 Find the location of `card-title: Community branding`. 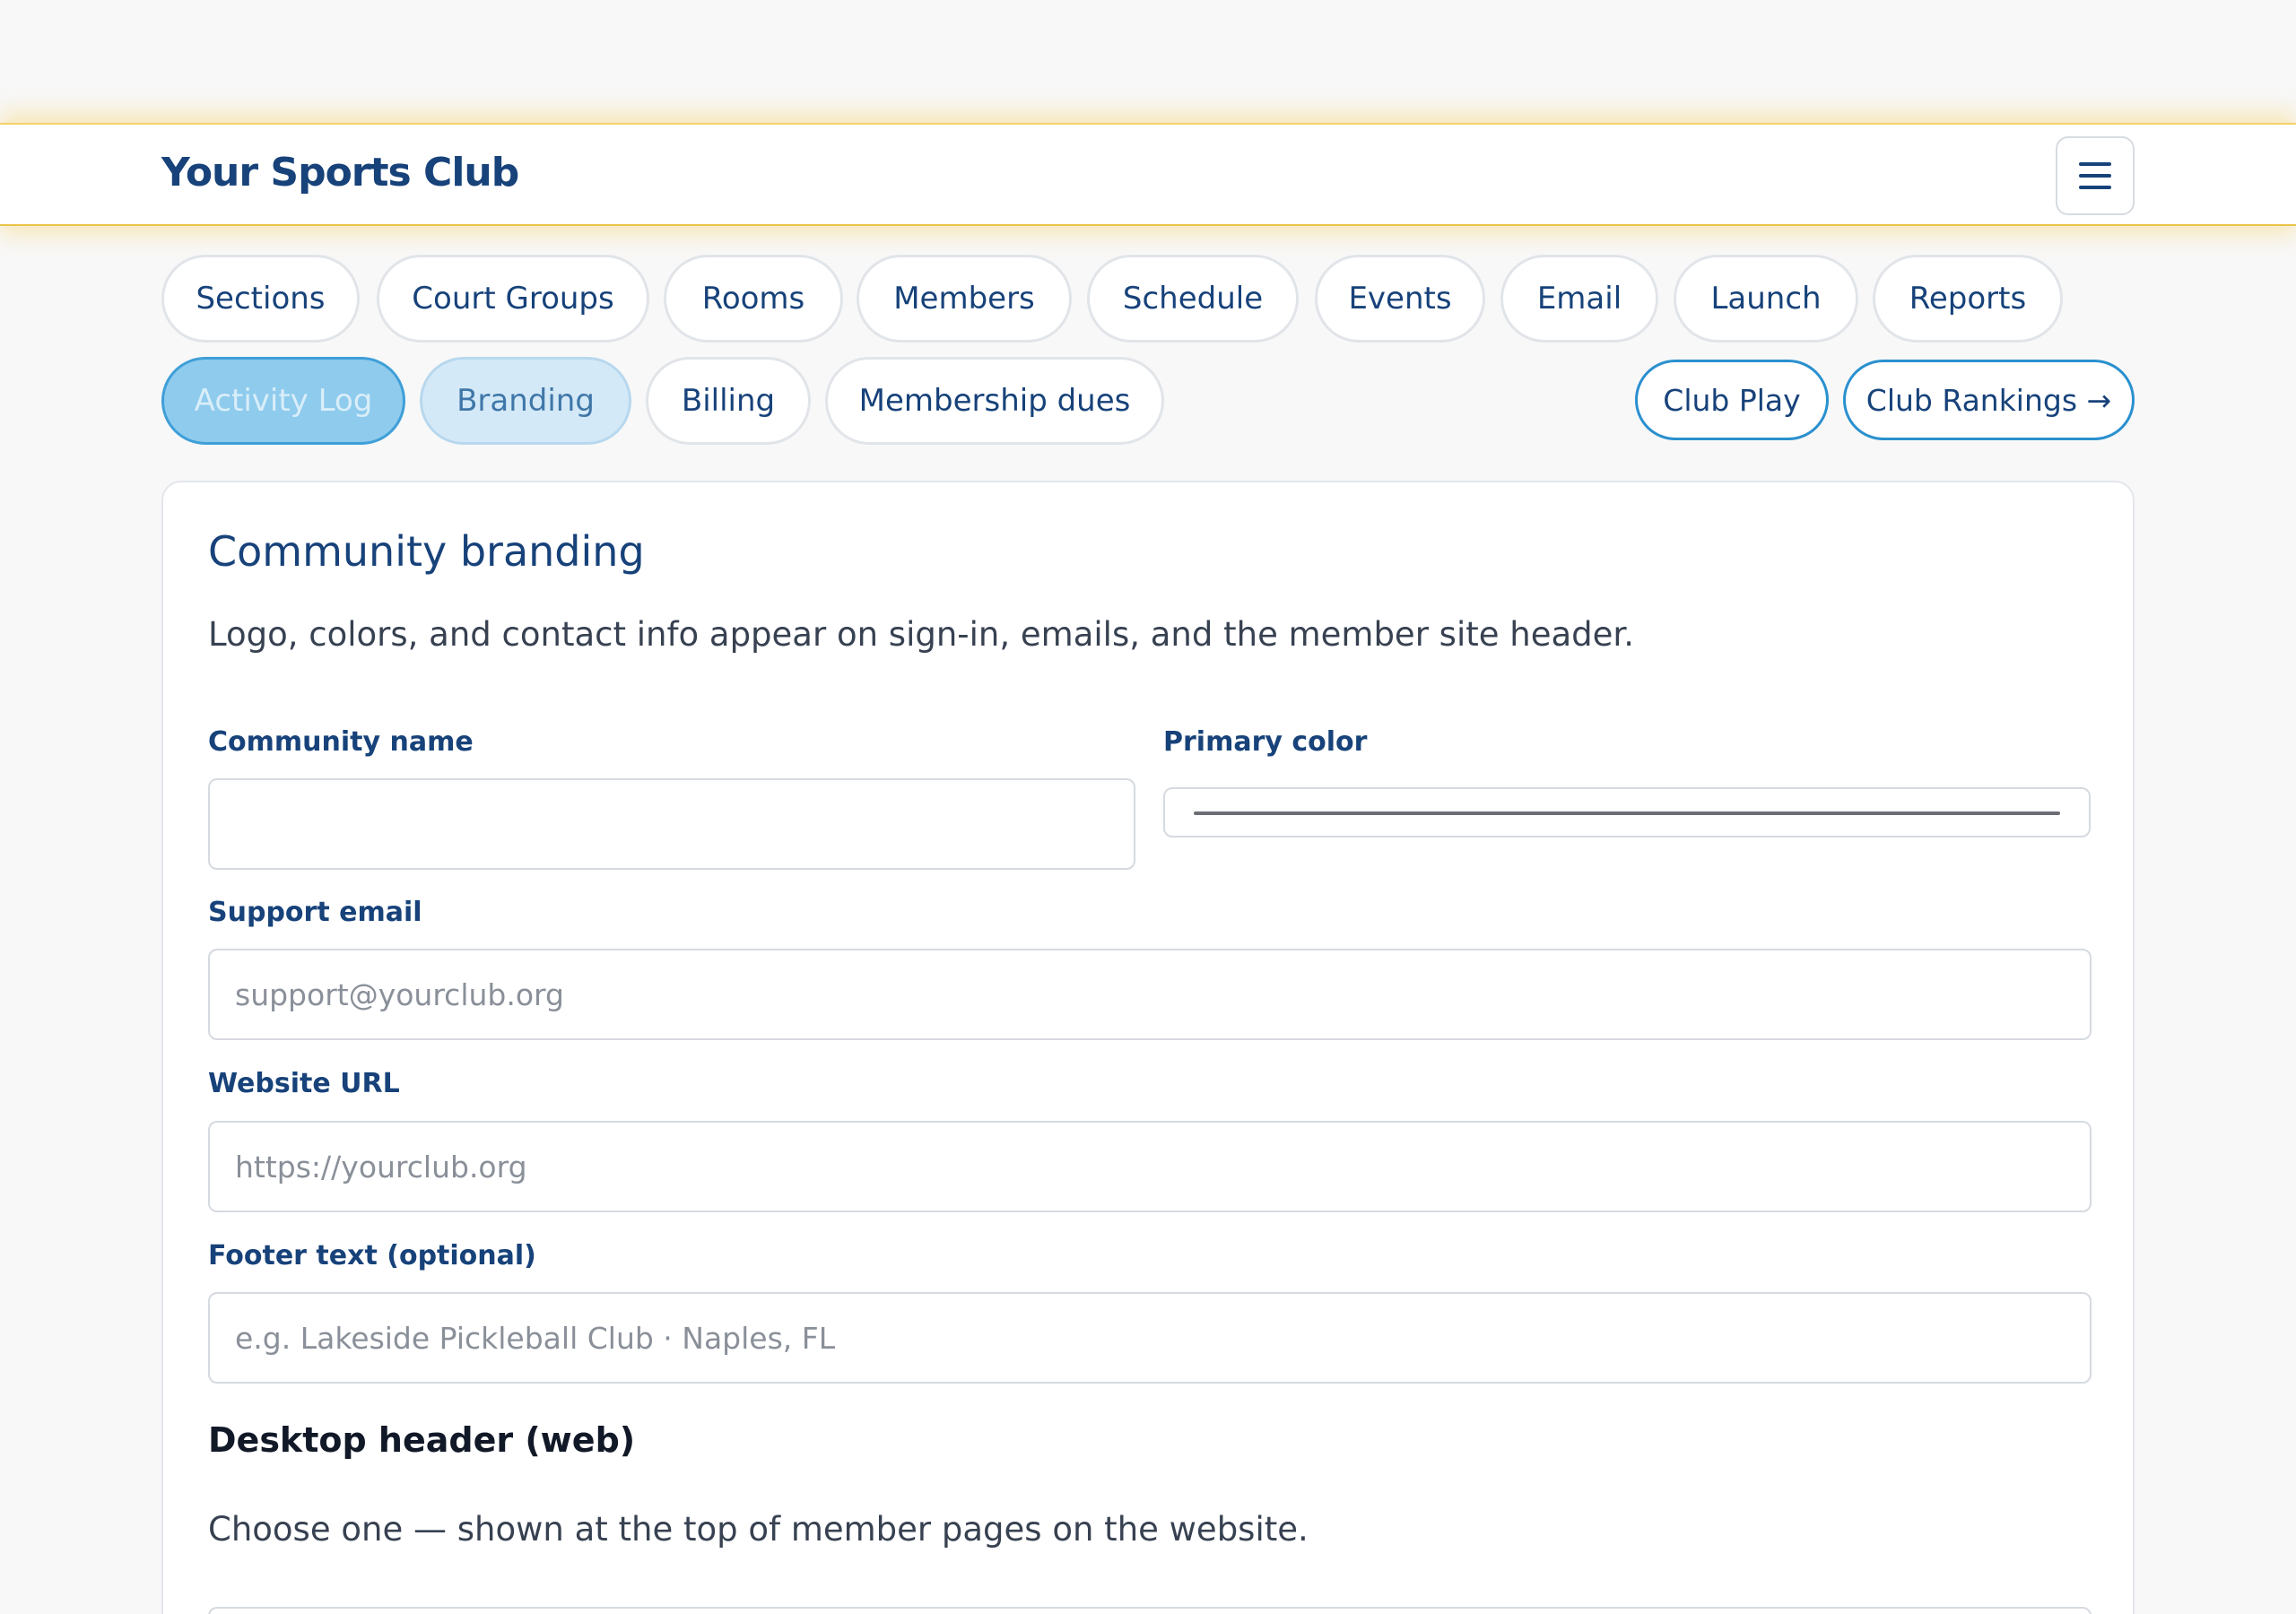

card-title: Community branding is located at coordinates (426, 551).